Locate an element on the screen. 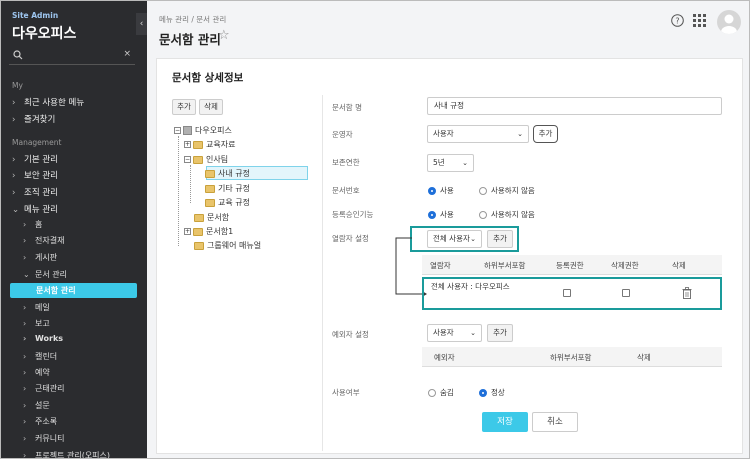 Image resolution: width=750 pixels, height=459 pixels. approval-use-radio: 사용 is located at coordinates (441, 214).